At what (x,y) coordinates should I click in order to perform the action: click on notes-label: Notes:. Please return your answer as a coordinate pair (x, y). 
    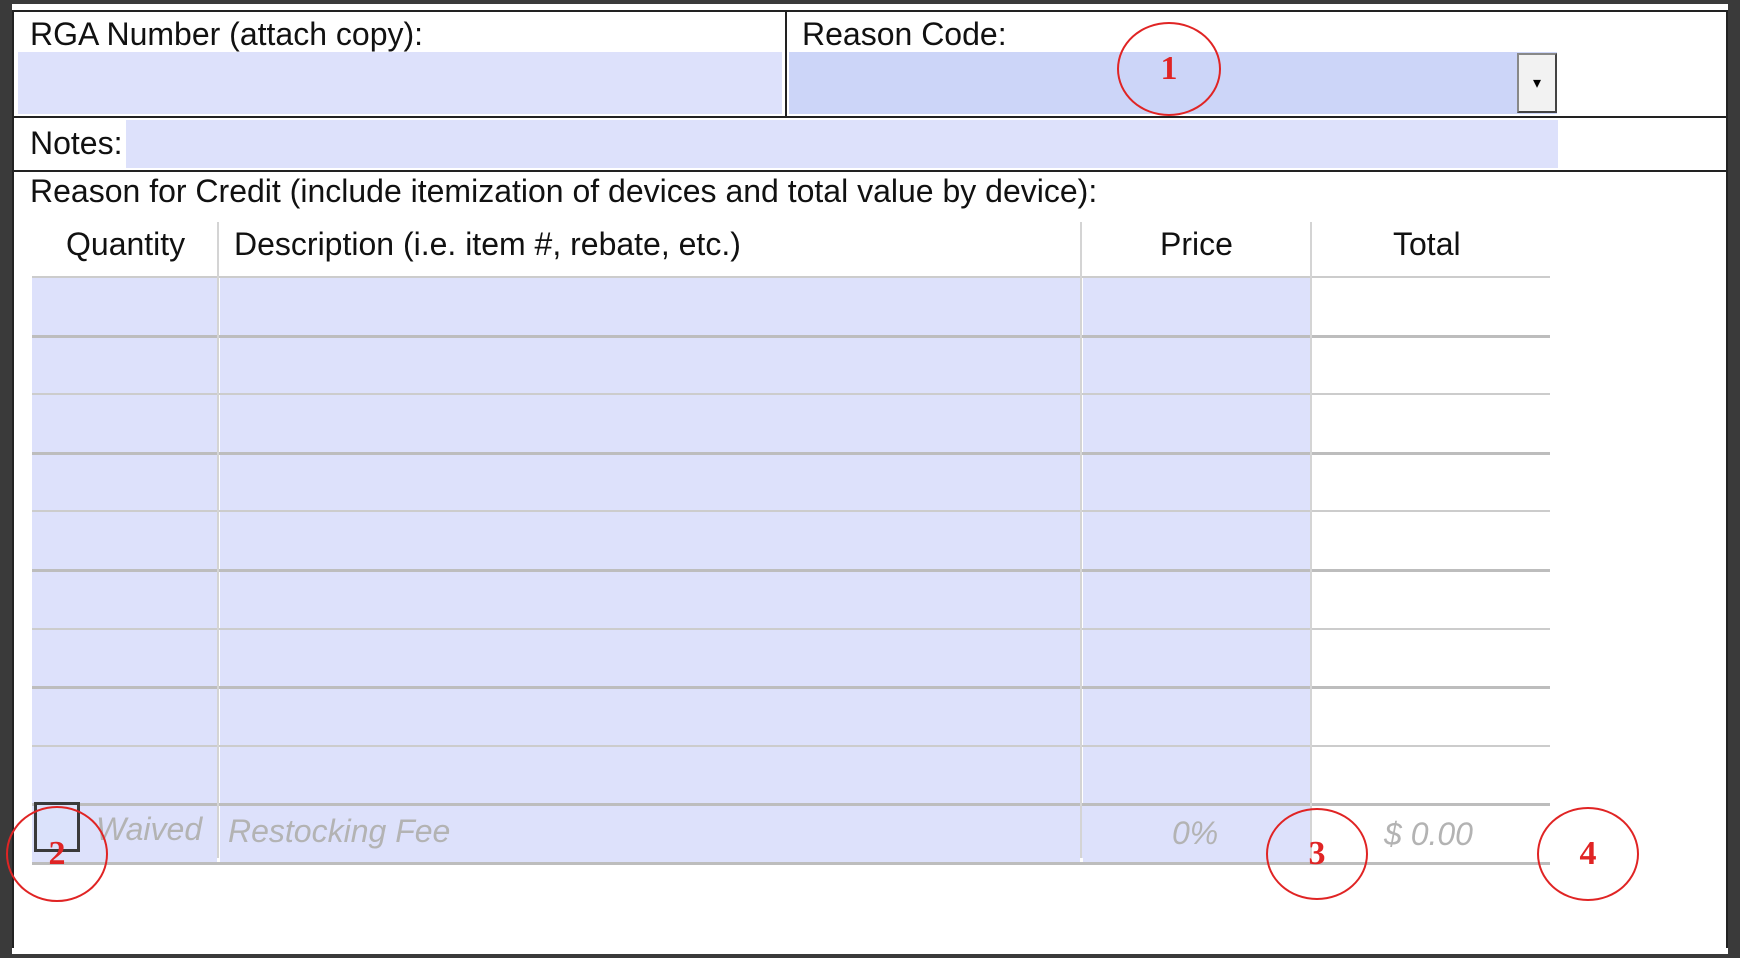
    Looking at the image, I should click on (76, 143).